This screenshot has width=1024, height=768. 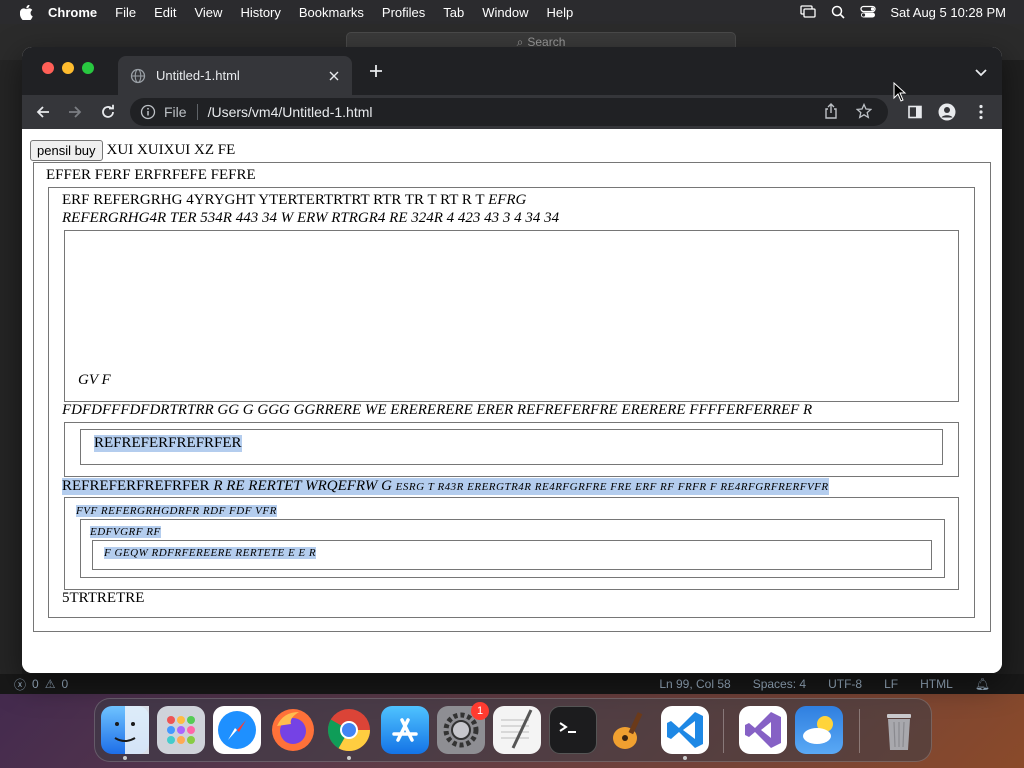 I want to click on chevron-down-icon, so click(x=981, y=71).